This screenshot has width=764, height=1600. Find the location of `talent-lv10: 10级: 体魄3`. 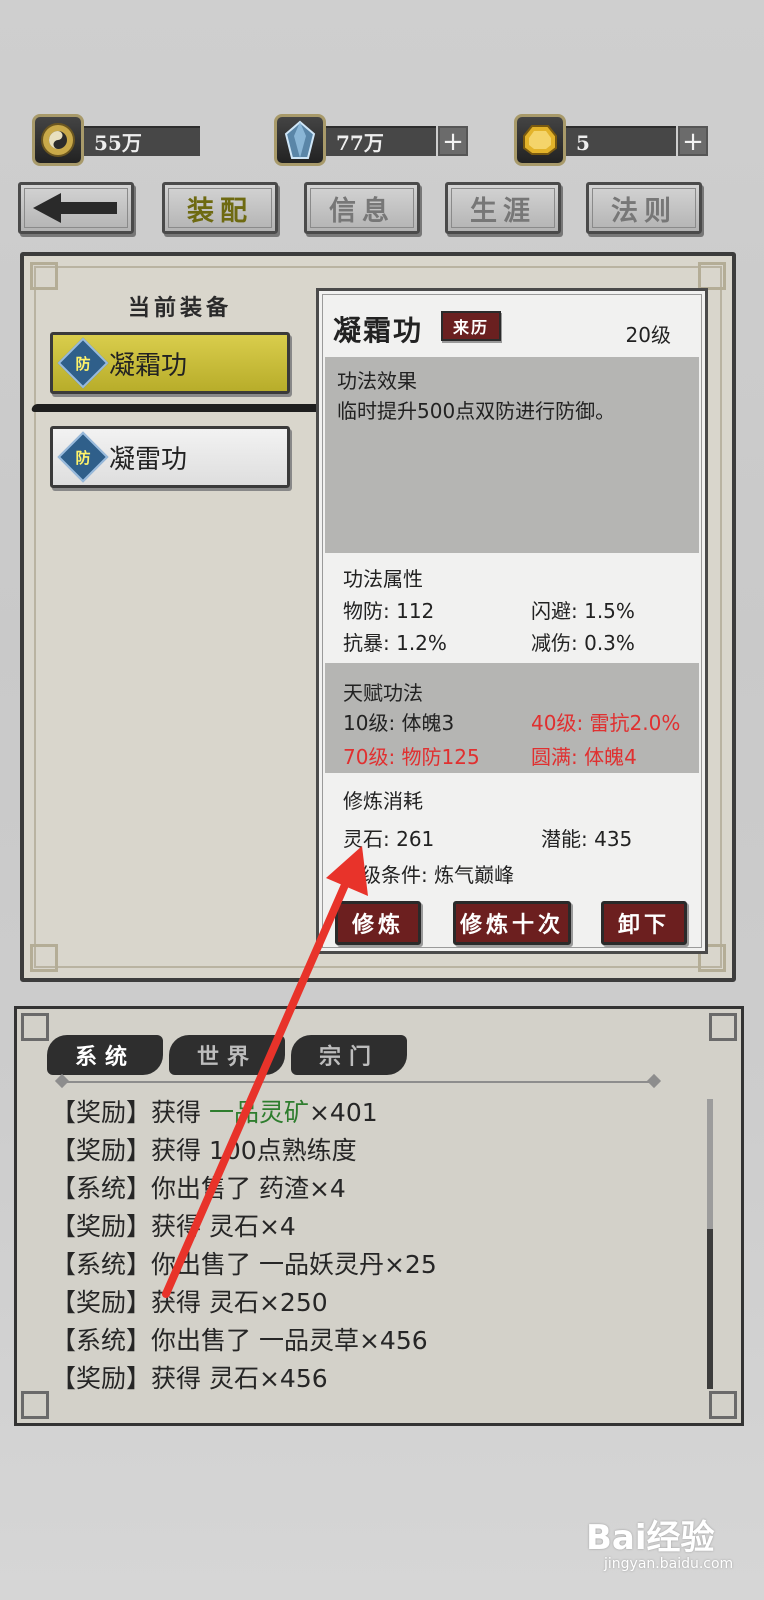

talent-lv10: 10级: 体魄3 is located at coordinates (399, 723).